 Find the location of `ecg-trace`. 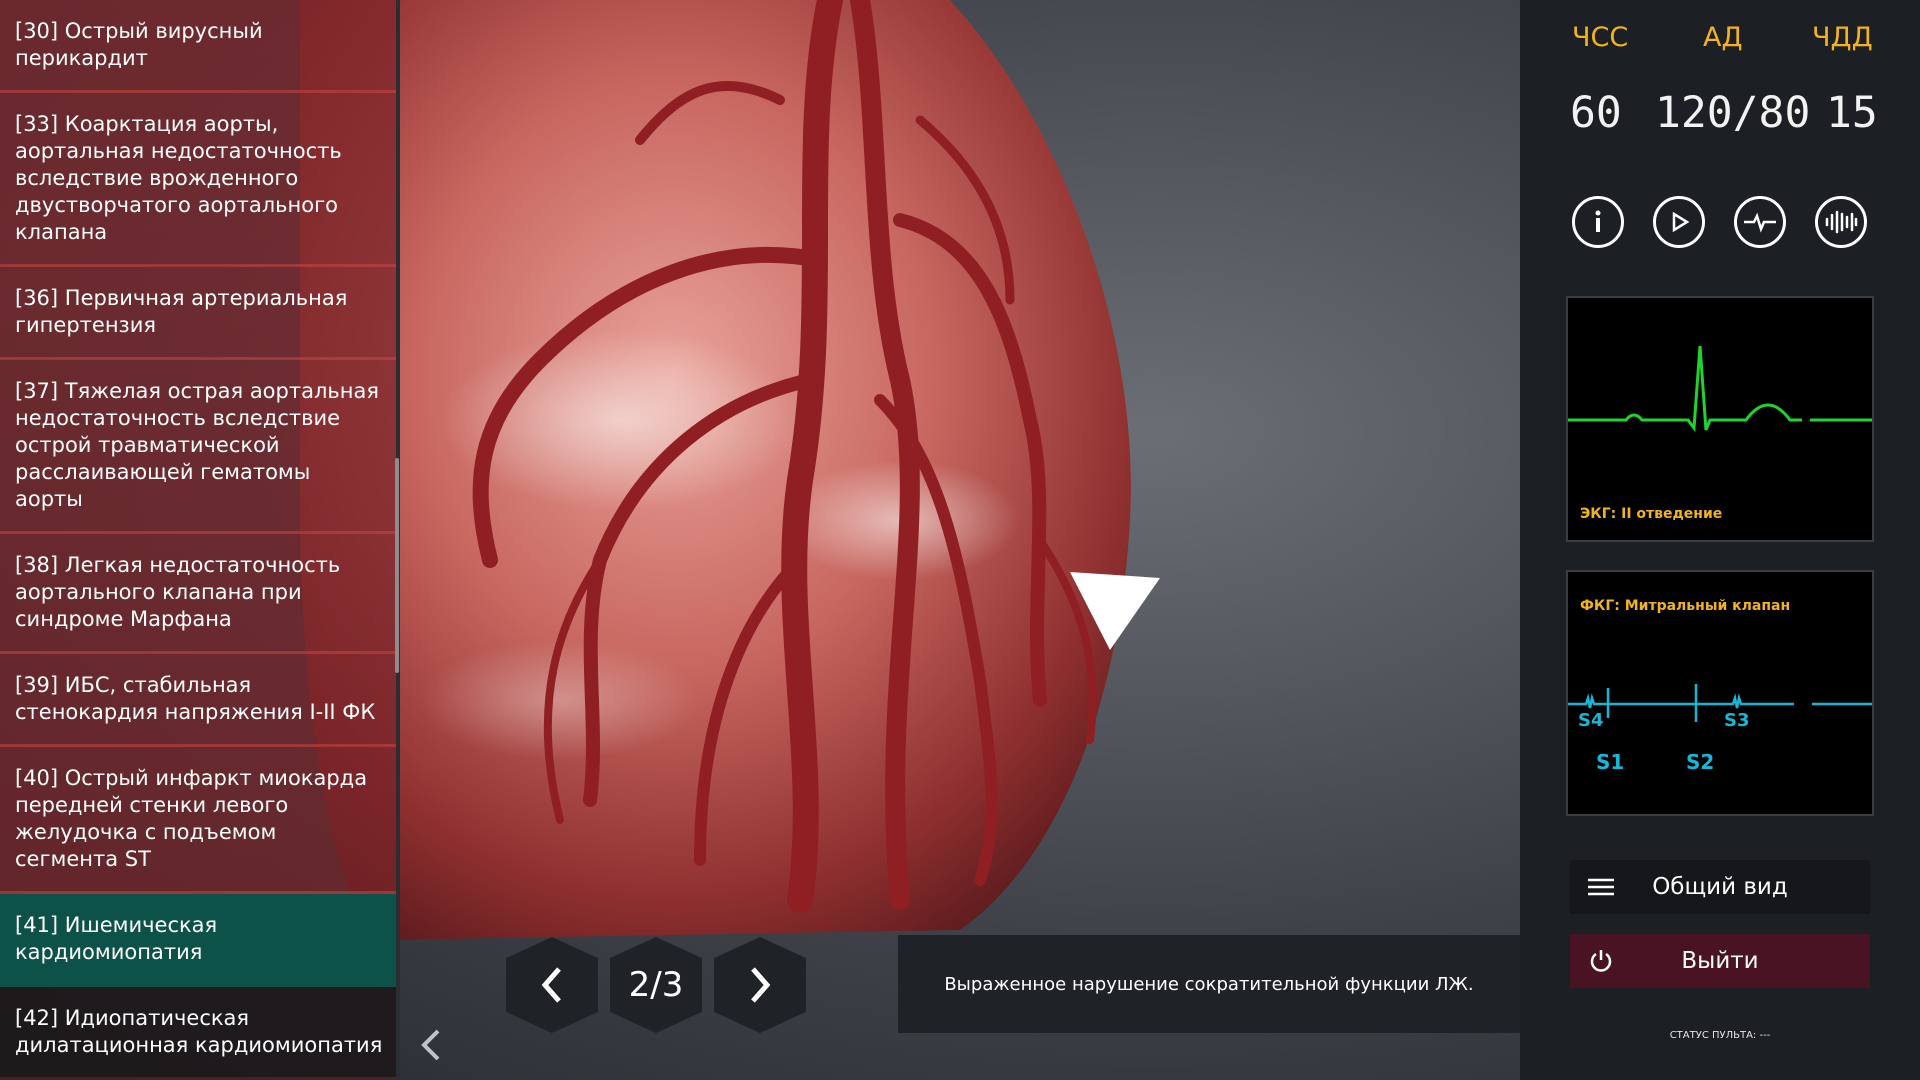

ecg-trace is located at coordinates (1720, 389).